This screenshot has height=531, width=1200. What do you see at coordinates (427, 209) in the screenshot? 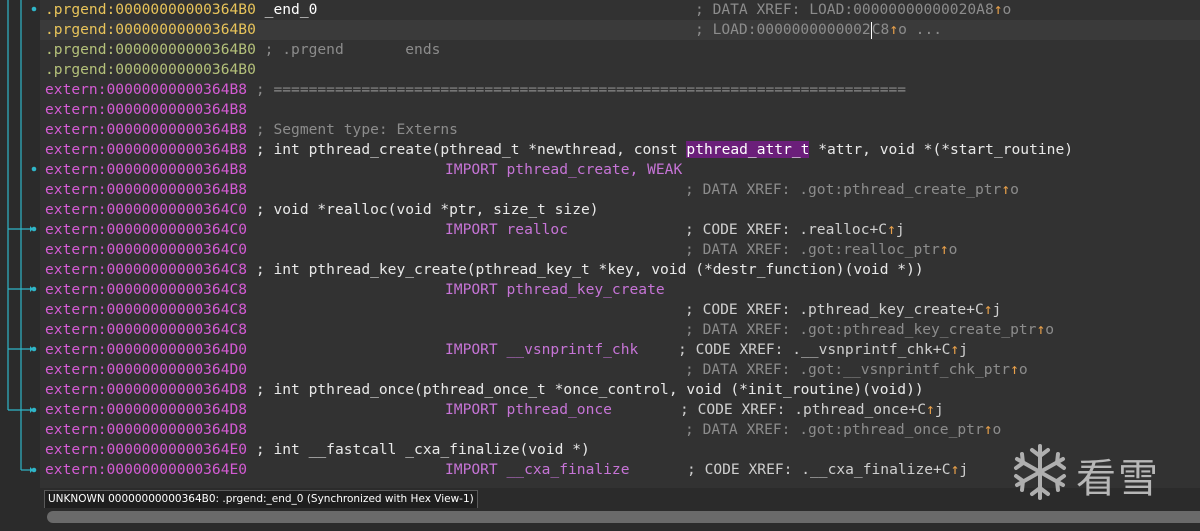
I see `function-prototype: ; void *realloc(void *ptr, size_t size)` at bounding box center [427, 209].